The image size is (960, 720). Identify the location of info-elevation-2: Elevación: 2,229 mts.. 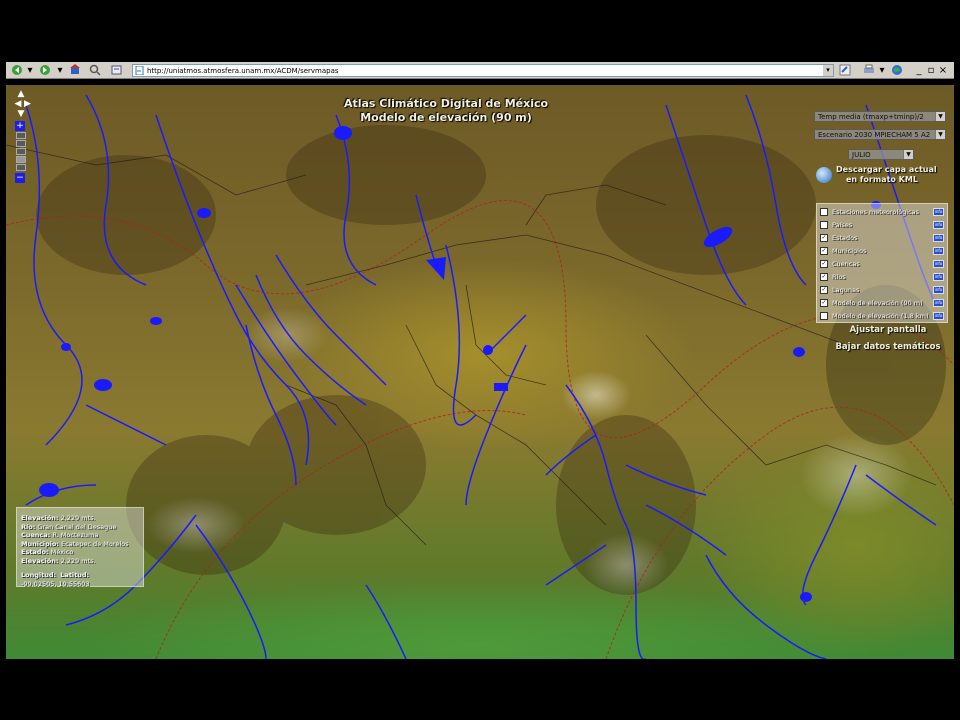
(58, 560).